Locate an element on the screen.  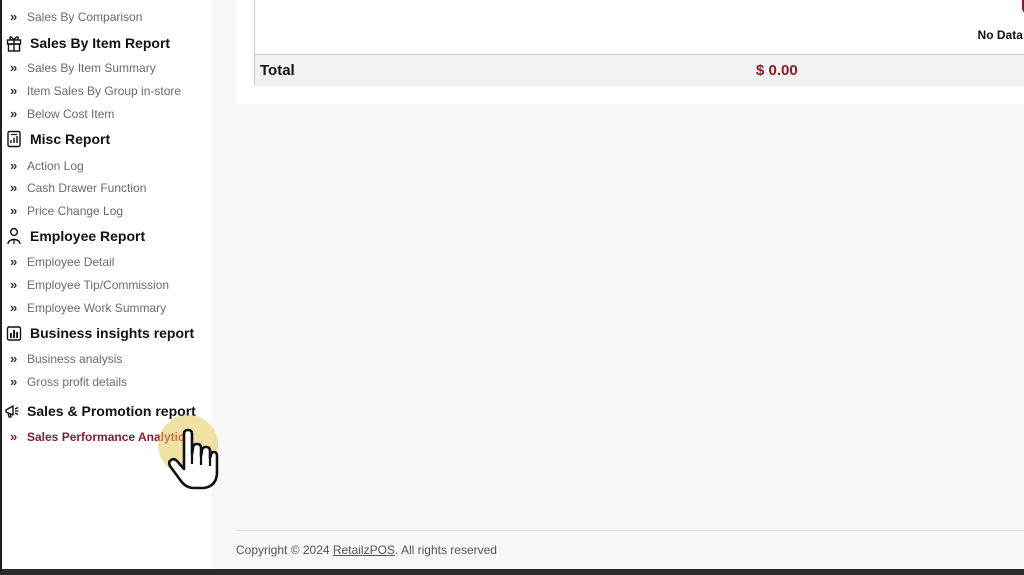
sidebar-item-below-cost-item: » Below Cost Item is located at coordinates (107, 114).